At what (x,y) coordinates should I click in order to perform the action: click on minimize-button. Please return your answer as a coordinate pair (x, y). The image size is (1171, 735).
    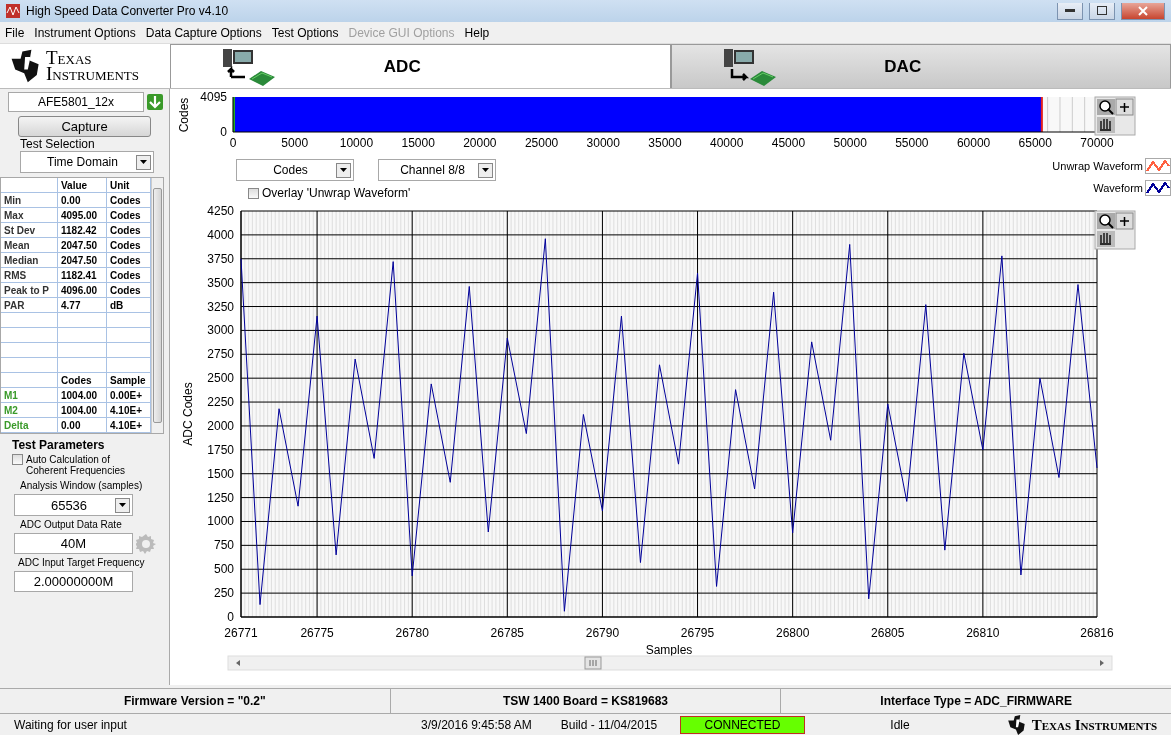
    Looking at the image, I should click on (1070, 11).